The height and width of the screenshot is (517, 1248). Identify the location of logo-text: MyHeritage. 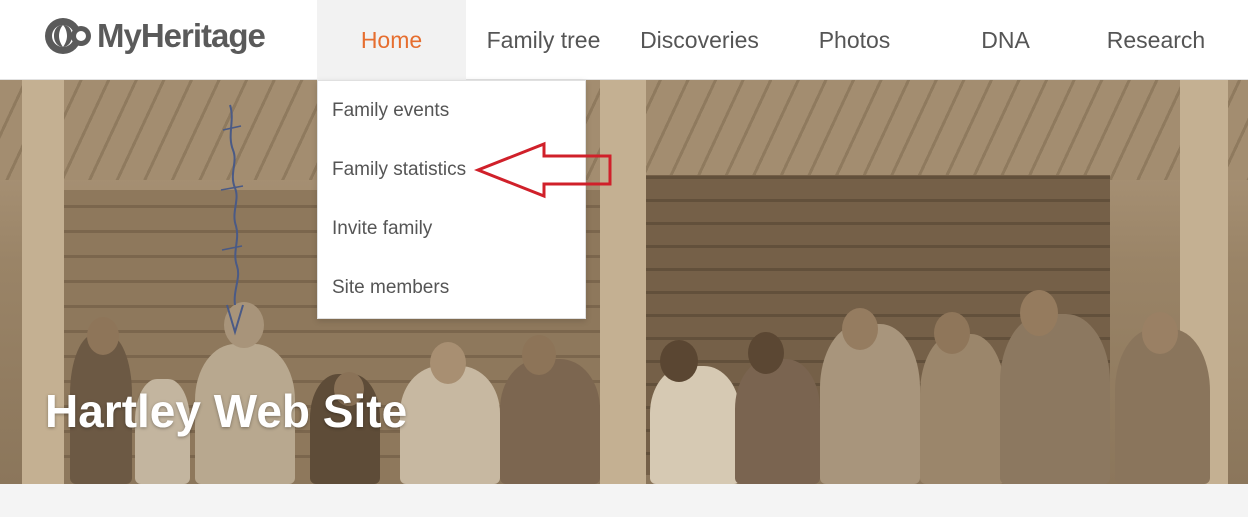
(181, 35).